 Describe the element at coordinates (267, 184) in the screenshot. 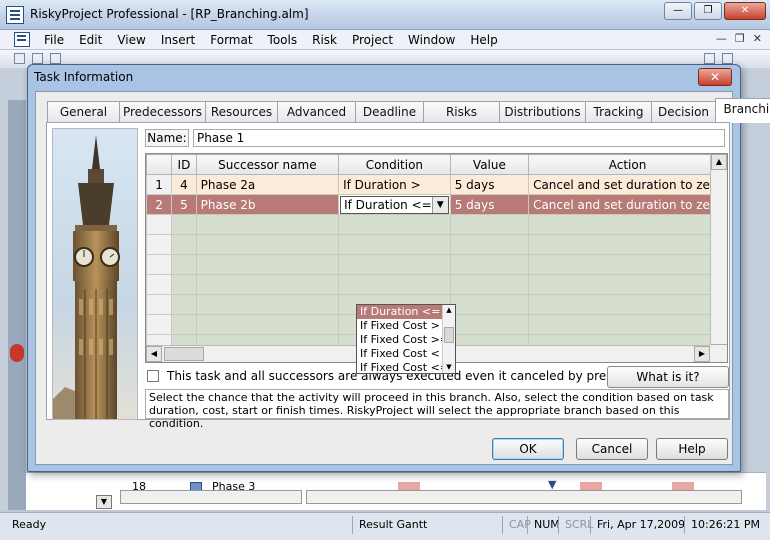

I see `cell-successor-name: Phase 2a` at that location.